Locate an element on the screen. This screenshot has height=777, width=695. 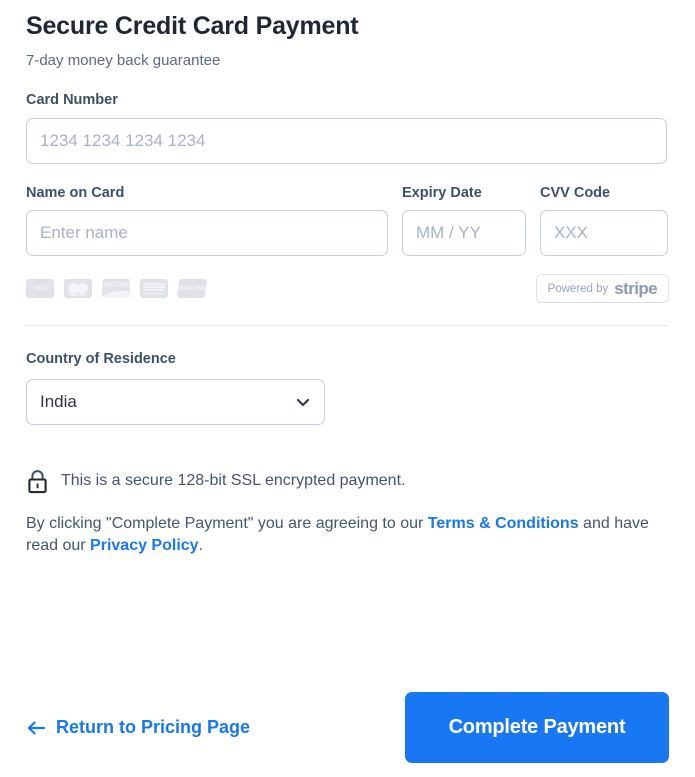
expiry-input: MM / YY is located at coordinates (464, 233).